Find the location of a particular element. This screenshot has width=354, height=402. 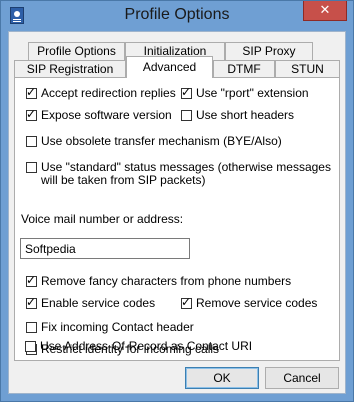

remove-codes-checkbox: ✓ is located at coordinates (186, 302).